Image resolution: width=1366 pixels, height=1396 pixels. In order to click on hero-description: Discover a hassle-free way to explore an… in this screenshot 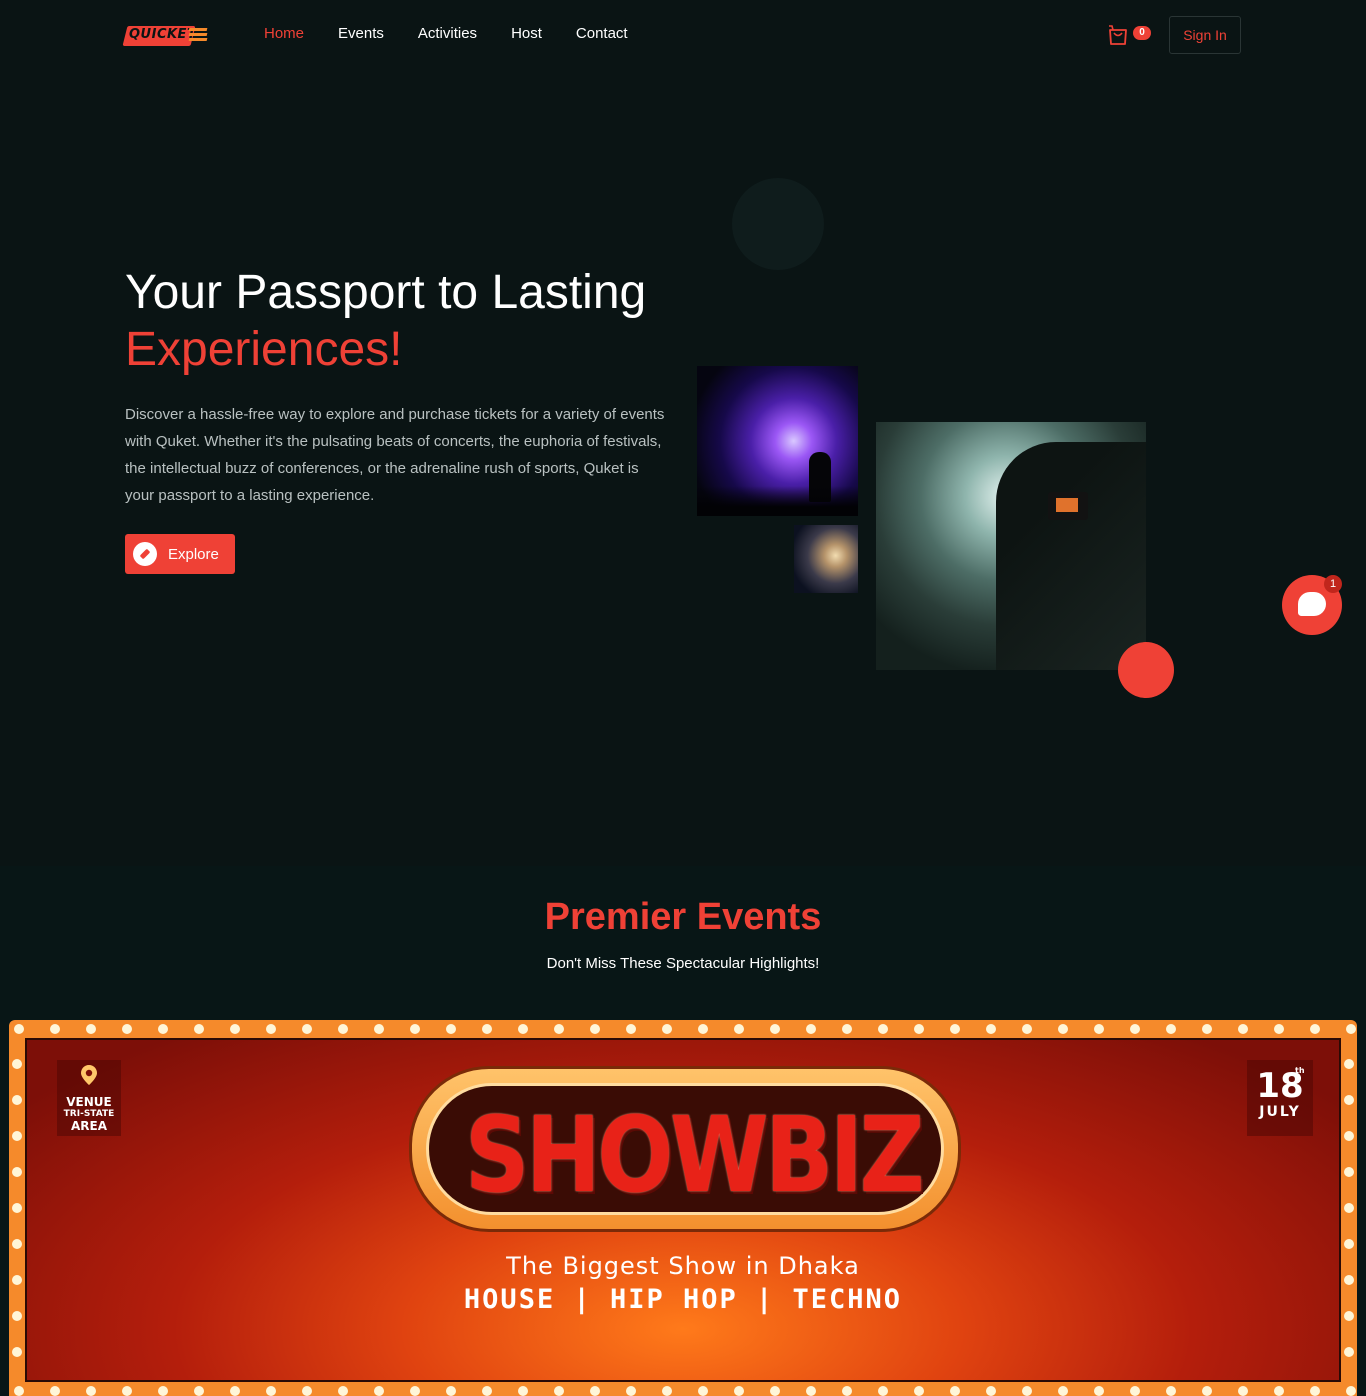, I will do `click(395, 455)`.